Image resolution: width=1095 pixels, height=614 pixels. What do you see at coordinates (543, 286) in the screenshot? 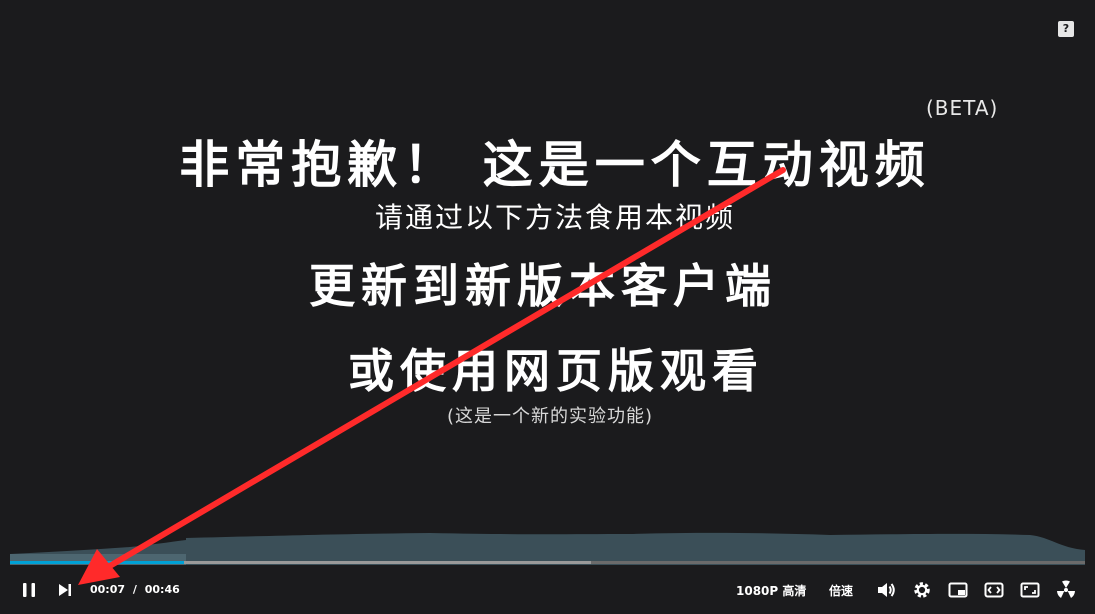
I see `instruction-update-text: 更新到新版本客户端` at bounding box center [543, 286].